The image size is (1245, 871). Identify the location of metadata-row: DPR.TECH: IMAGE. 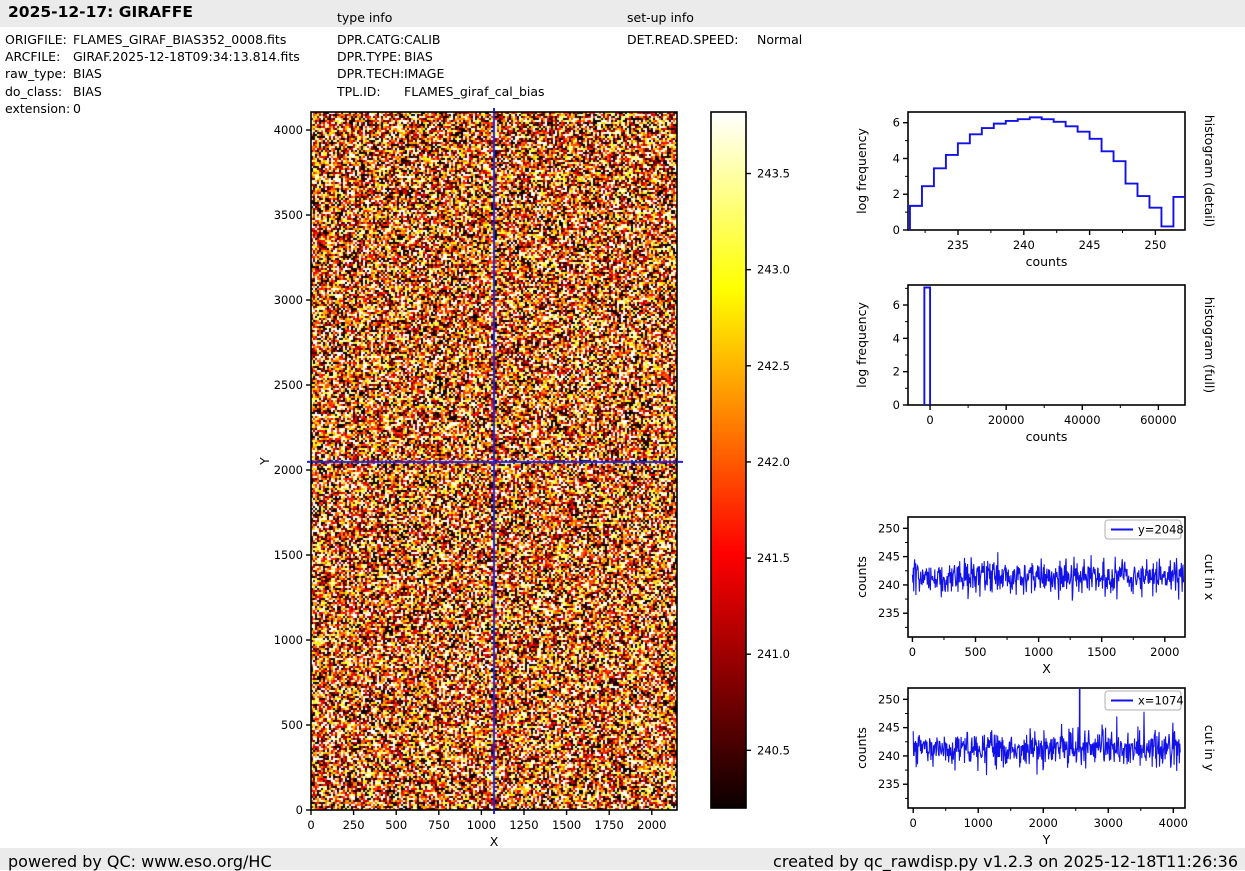
(441, 73).